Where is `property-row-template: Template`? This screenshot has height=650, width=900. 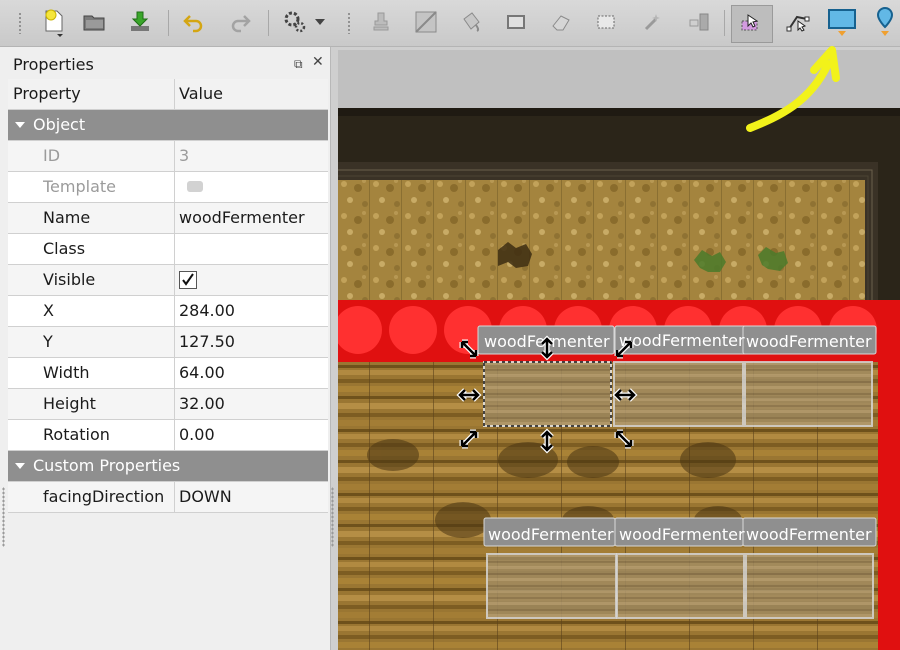
property-row-template: Template is located at coordinates (168, 187).